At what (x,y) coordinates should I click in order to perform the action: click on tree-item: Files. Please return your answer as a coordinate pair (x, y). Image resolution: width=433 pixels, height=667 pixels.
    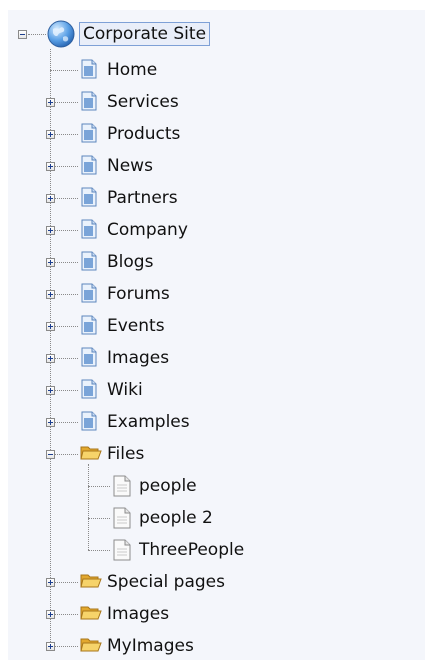
    Looking at the image, I should click on (125, 454).